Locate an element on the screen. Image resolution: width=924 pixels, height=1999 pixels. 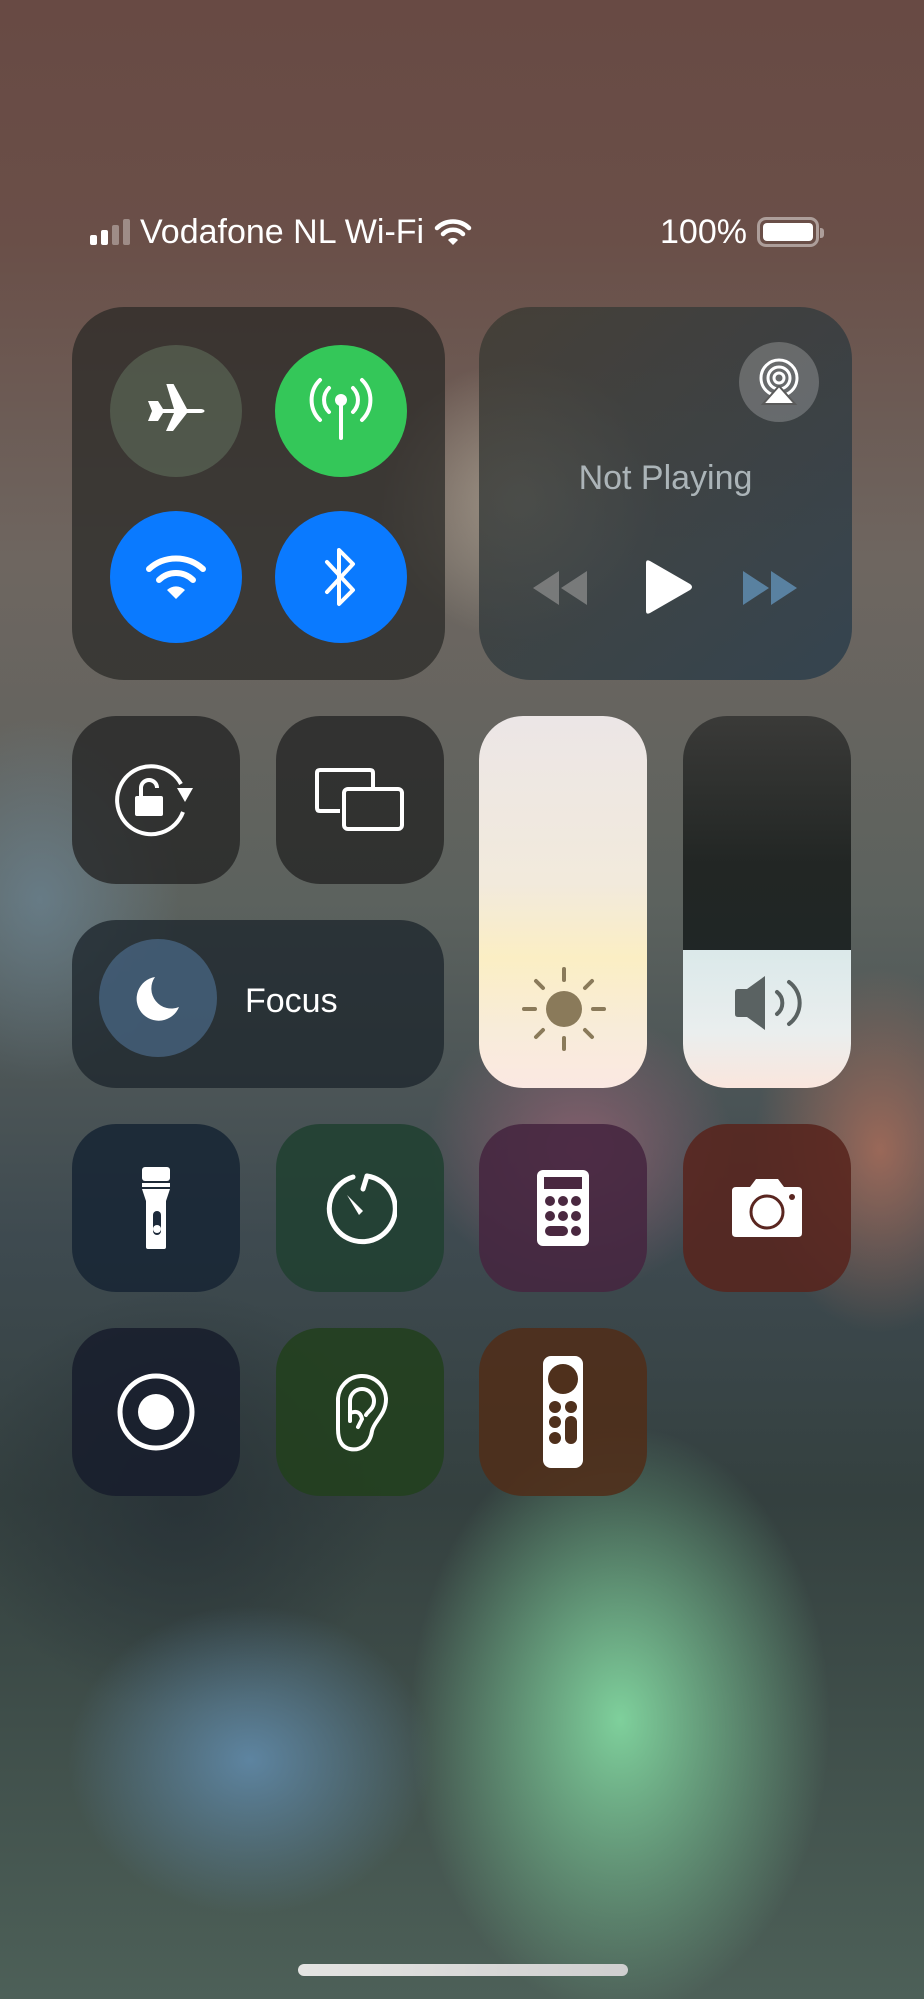
cellular-data-button is located at coordinates (341, 411).